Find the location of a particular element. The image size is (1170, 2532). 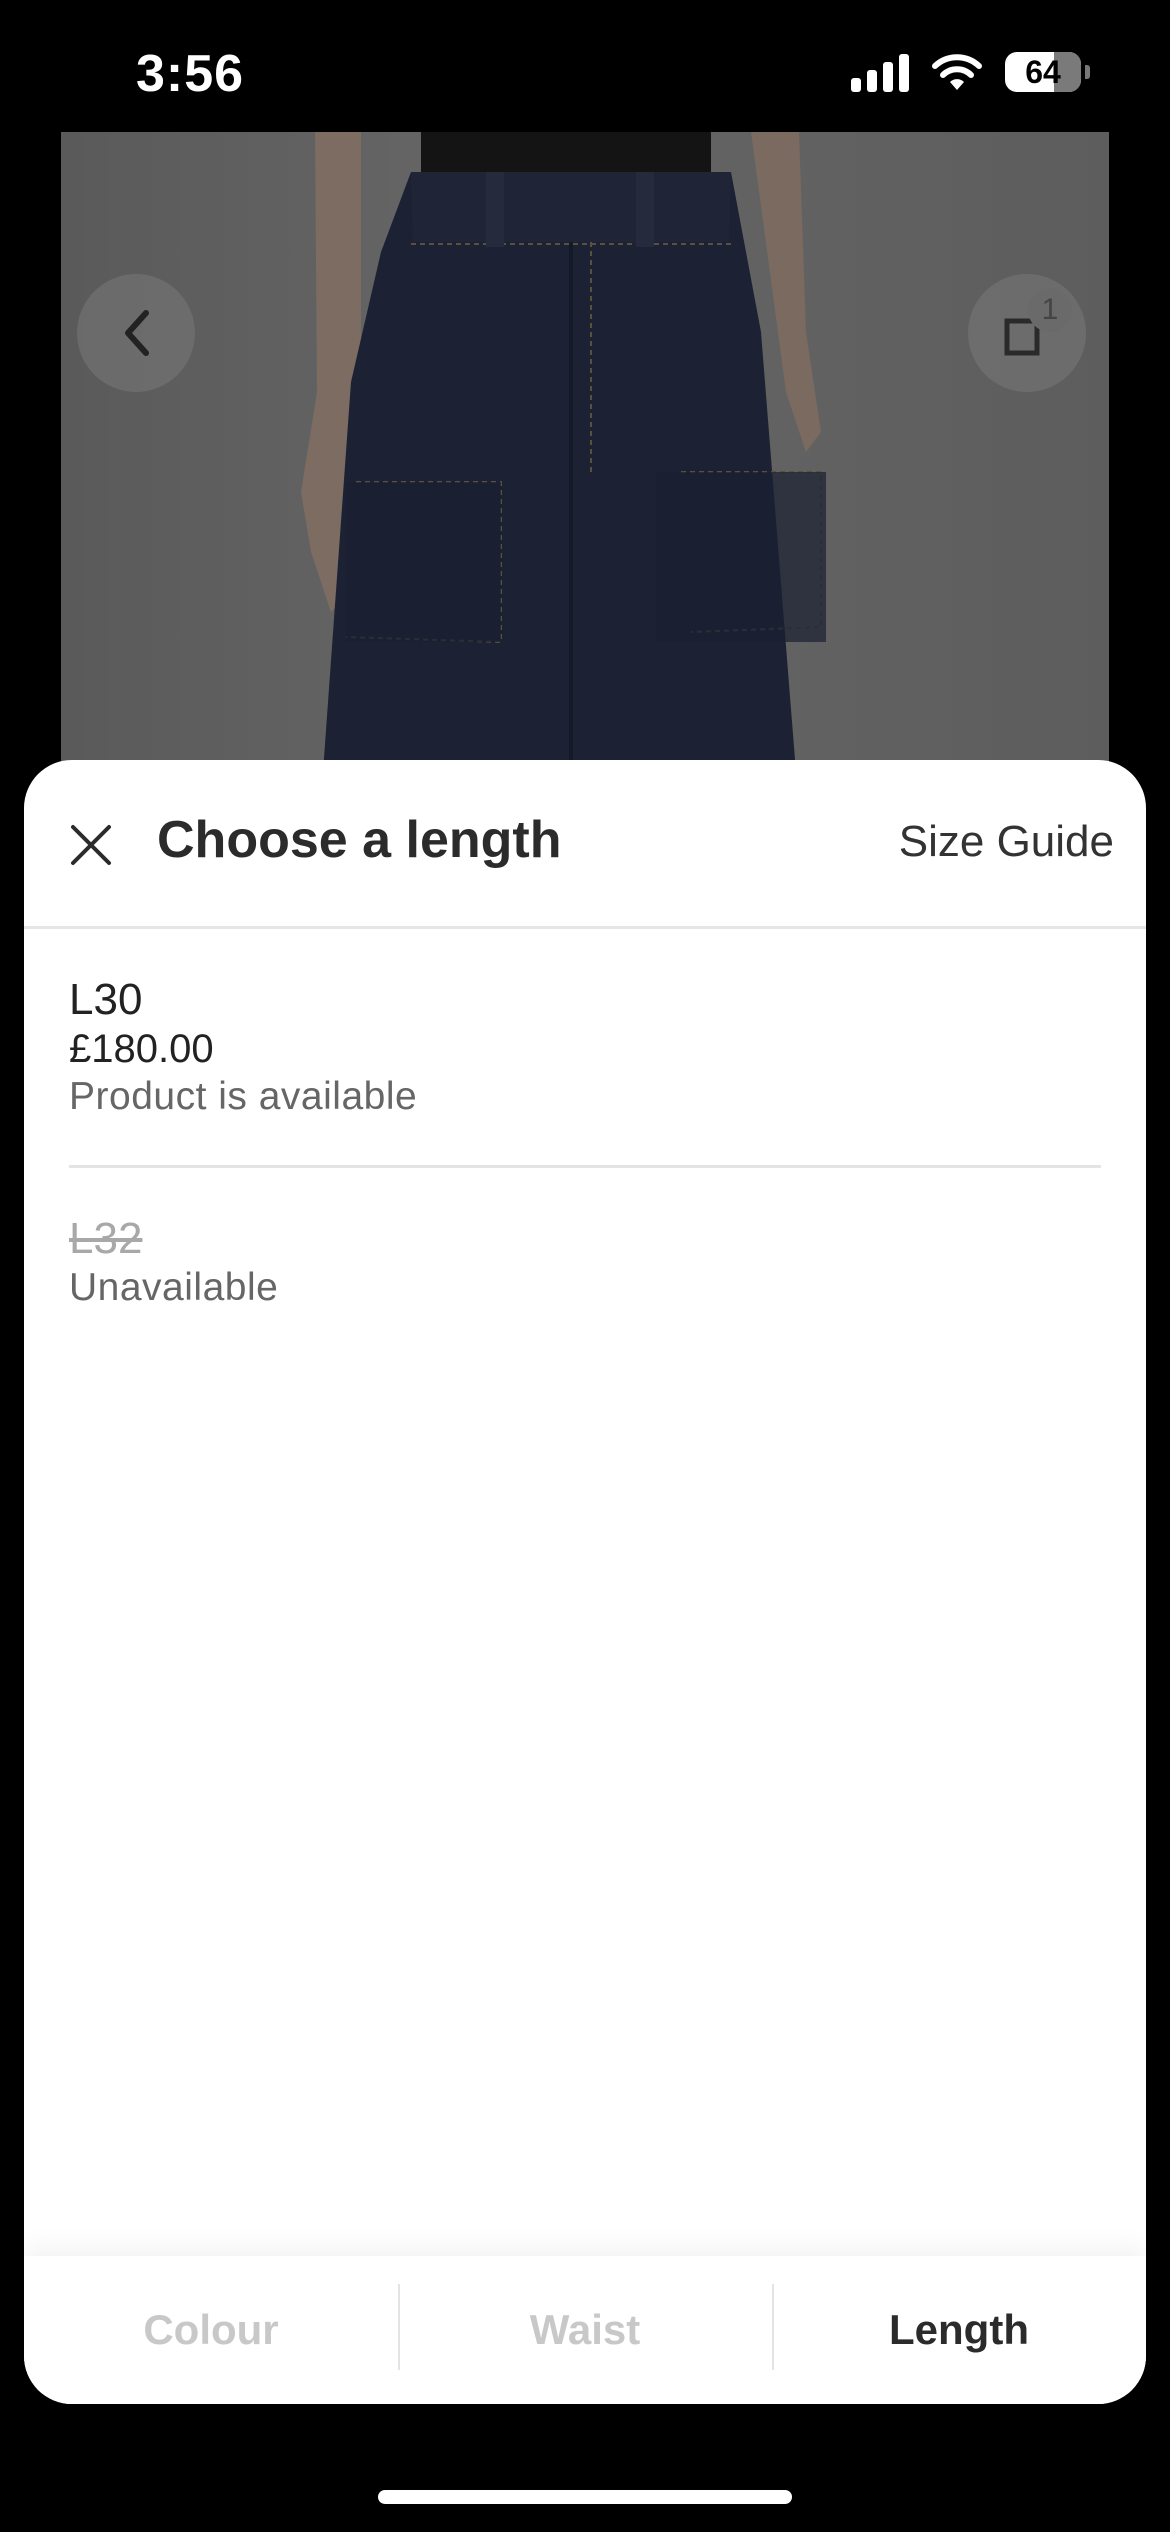

wifi-icon is located at coordinates (957, 72).